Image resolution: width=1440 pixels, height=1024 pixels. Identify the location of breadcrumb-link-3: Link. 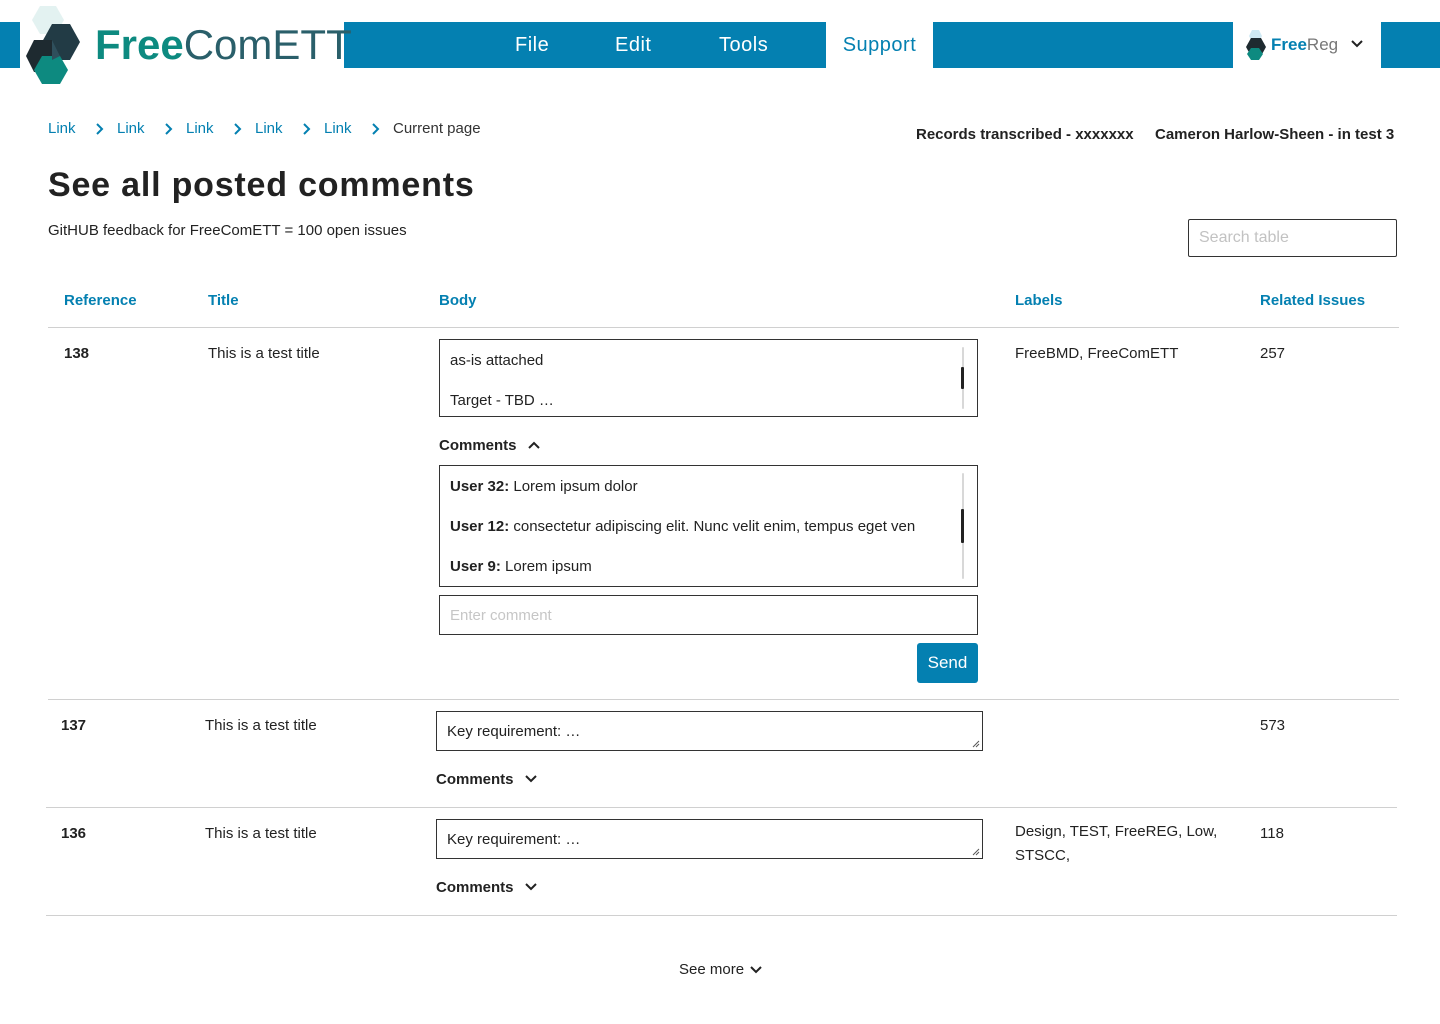
(200, 128).